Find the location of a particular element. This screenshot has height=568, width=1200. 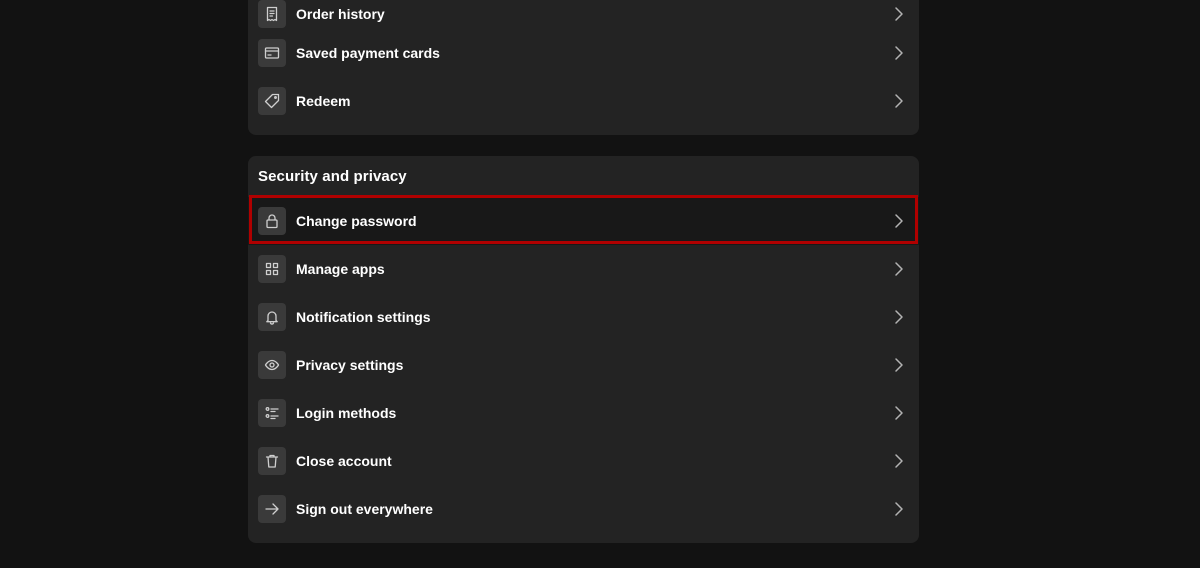

trash-icon is located at coordinates (272, 461).